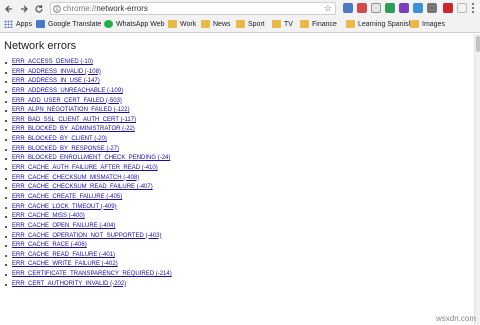 This screenshot has height=325, width=480. Describe the element at coordinates (182, 24) in the screenshot. I see `bookmark-folder-work: Work` at that location.